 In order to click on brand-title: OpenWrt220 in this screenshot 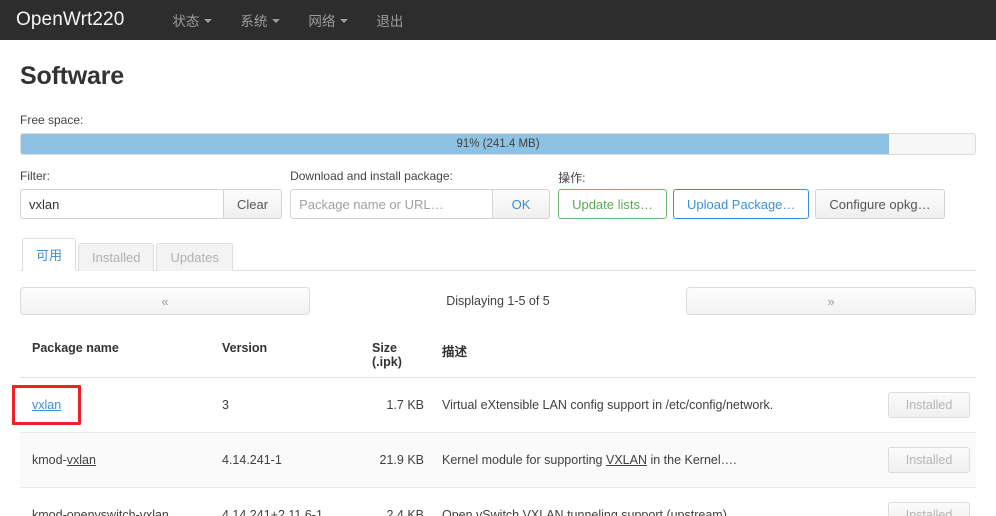, I will do `click(70, 20)`.